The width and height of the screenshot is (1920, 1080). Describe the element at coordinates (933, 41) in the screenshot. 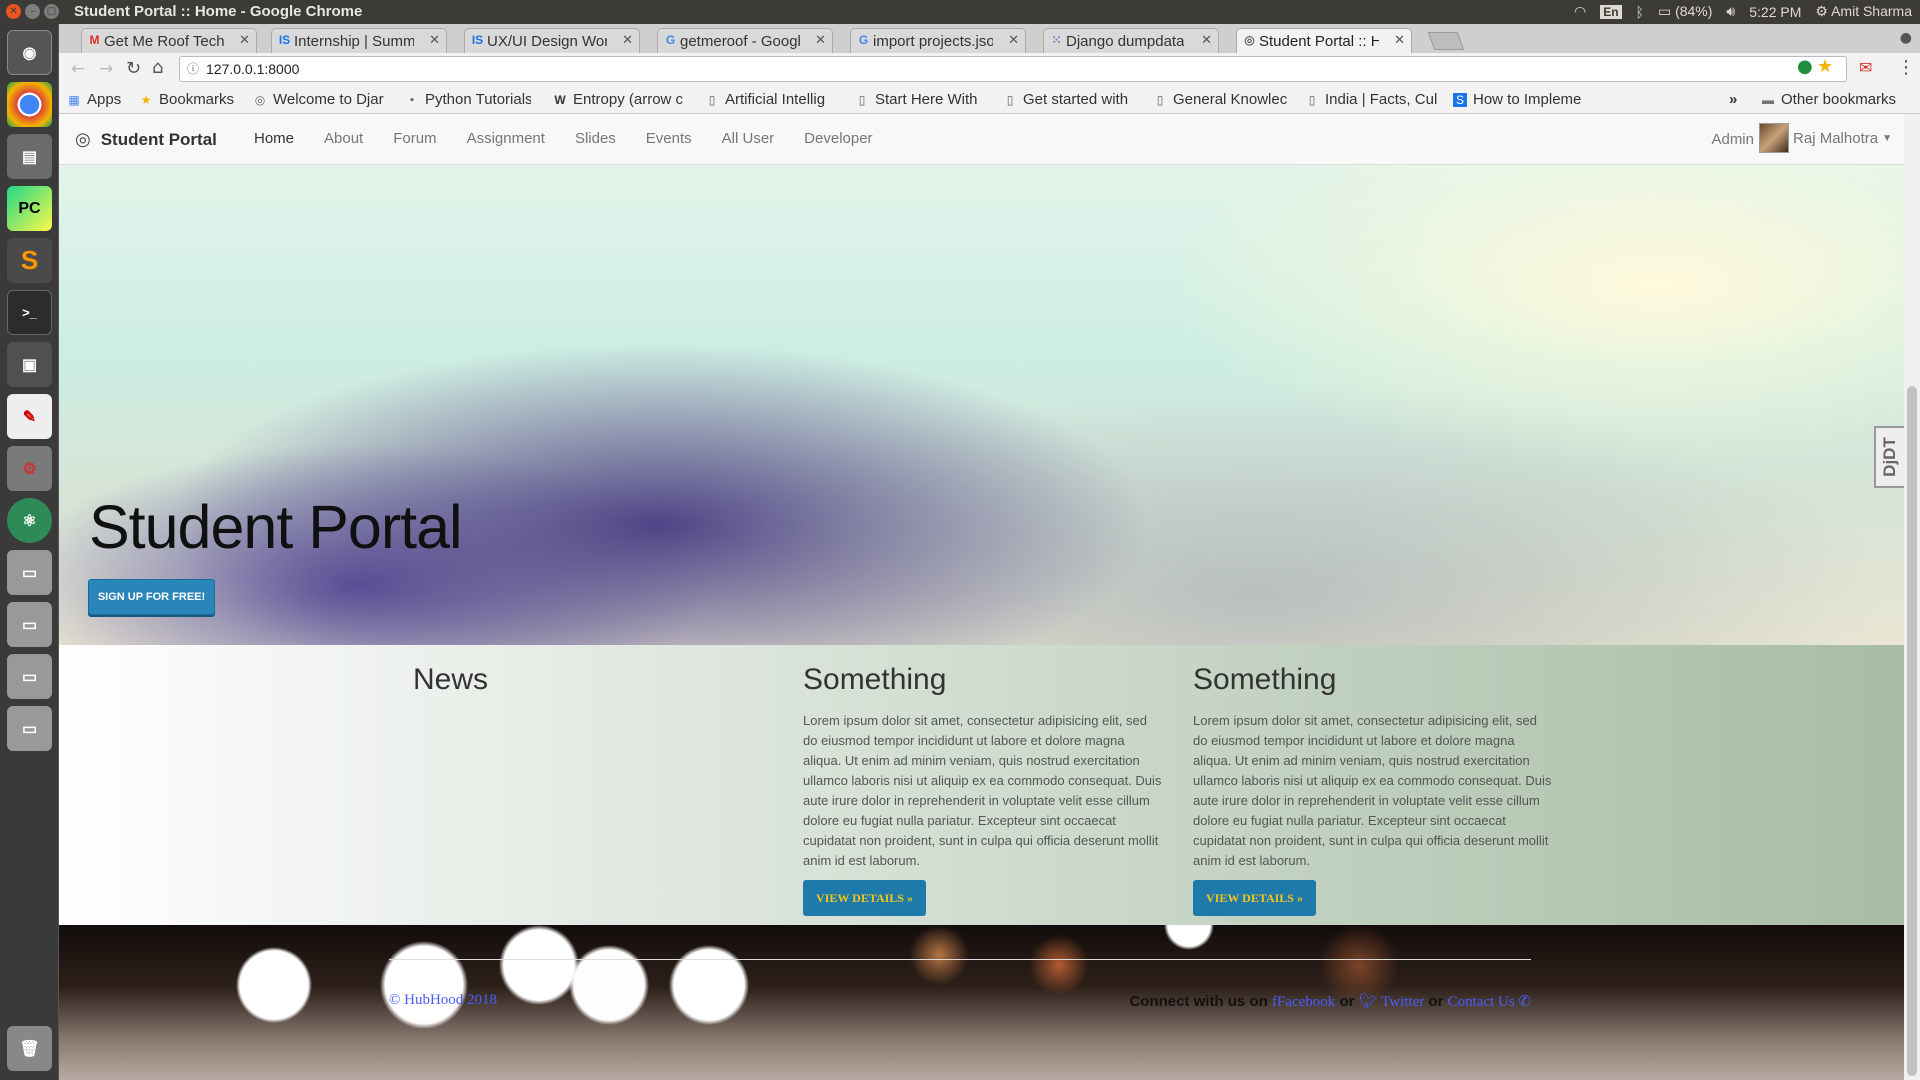

I see `tab-label: import projects.jso` at that location.